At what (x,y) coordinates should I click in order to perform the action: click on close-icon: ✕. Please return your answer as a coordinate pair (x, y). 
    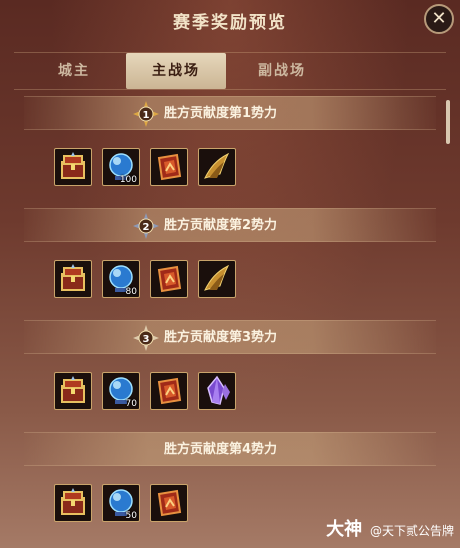
    Looking at the image, I should click on (439, 18).